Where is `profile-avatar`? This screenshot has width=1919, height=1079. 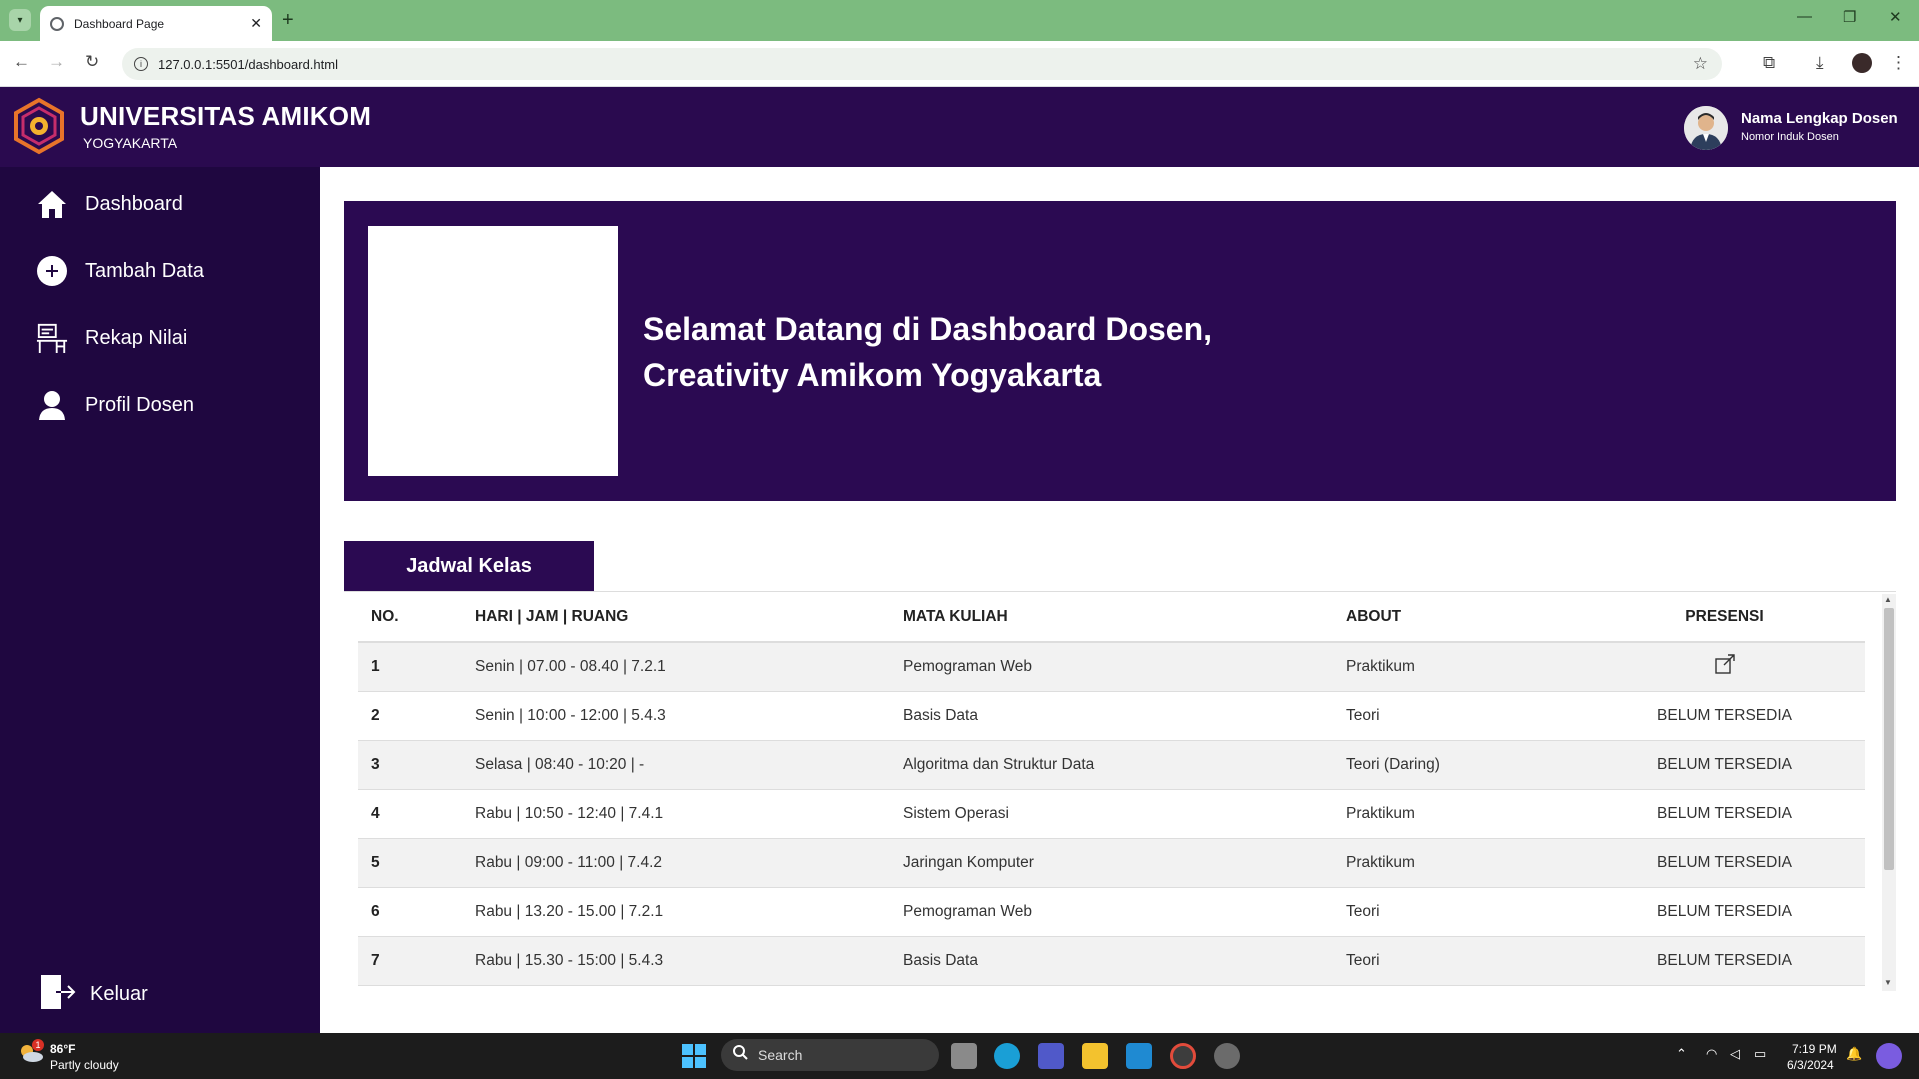
profile-avatar is located at coordinates (1862, 63).